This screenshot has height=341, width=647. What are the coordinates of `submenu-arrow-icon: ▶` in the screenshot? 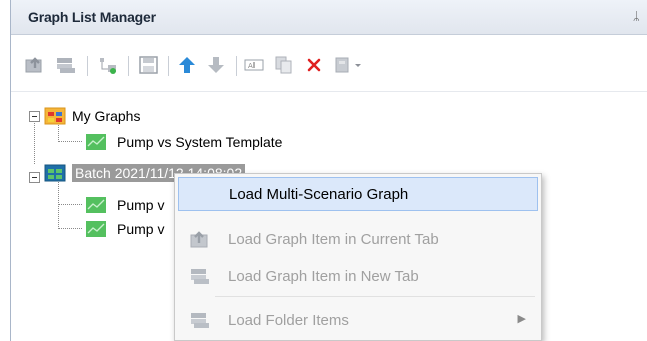 It's located at (521, 319).